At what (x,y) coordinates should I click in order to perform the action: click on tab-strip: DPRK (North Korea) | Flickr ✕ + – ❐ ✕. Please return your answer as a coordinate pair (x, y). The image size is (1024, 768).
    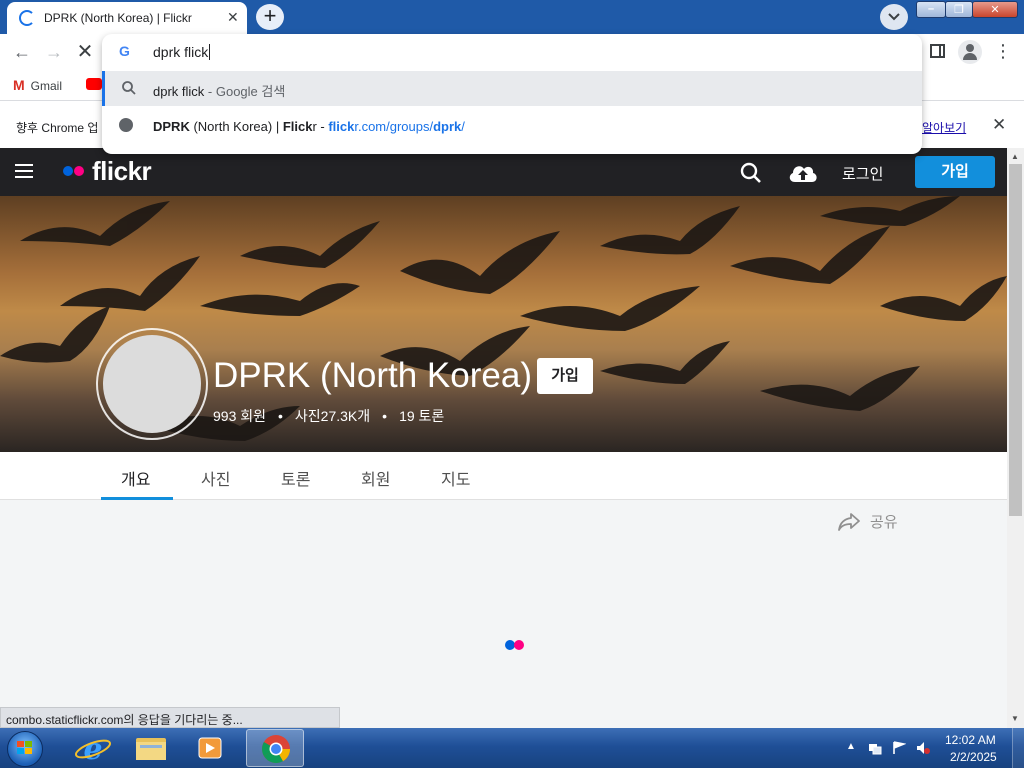
    Looking at the image, I should click on (512, 17).